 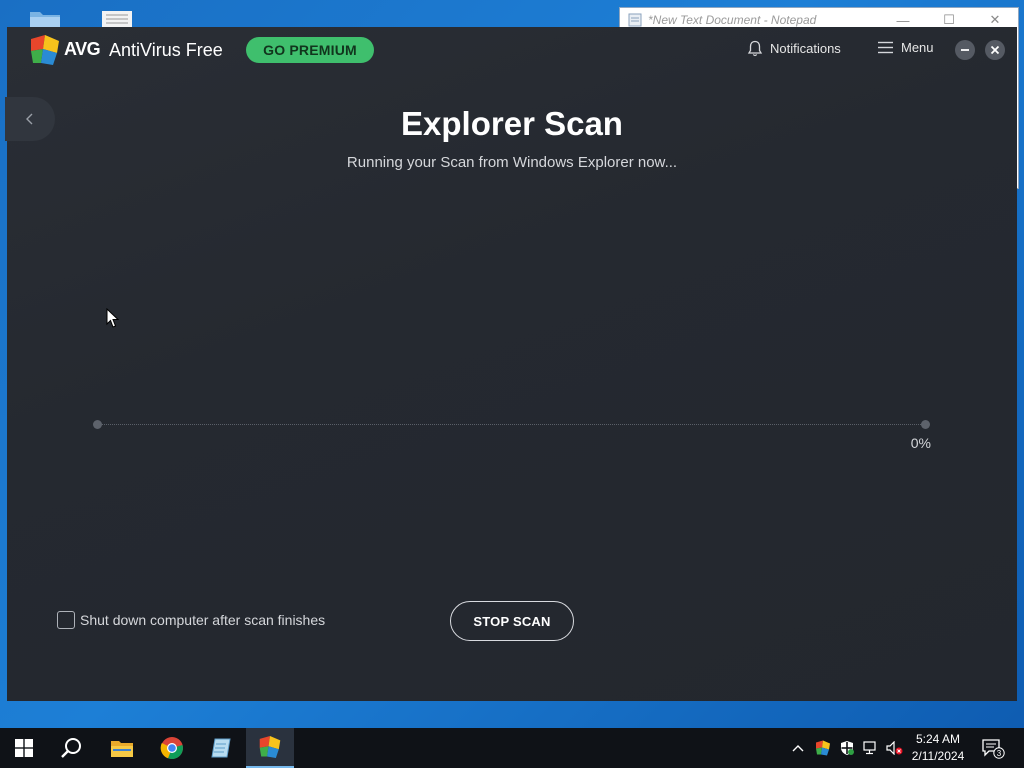 I want to click on stop-scan-button: STOP SCAN, so click(x=512, y=621).